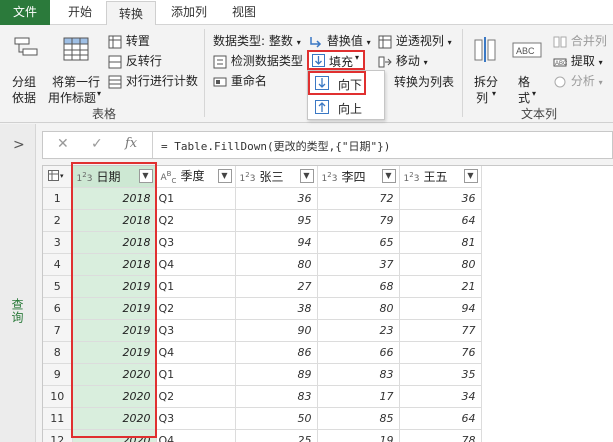 The height and width of the screenshot is (442, 613). I want to click on row-number: 1, so click(58, 198).